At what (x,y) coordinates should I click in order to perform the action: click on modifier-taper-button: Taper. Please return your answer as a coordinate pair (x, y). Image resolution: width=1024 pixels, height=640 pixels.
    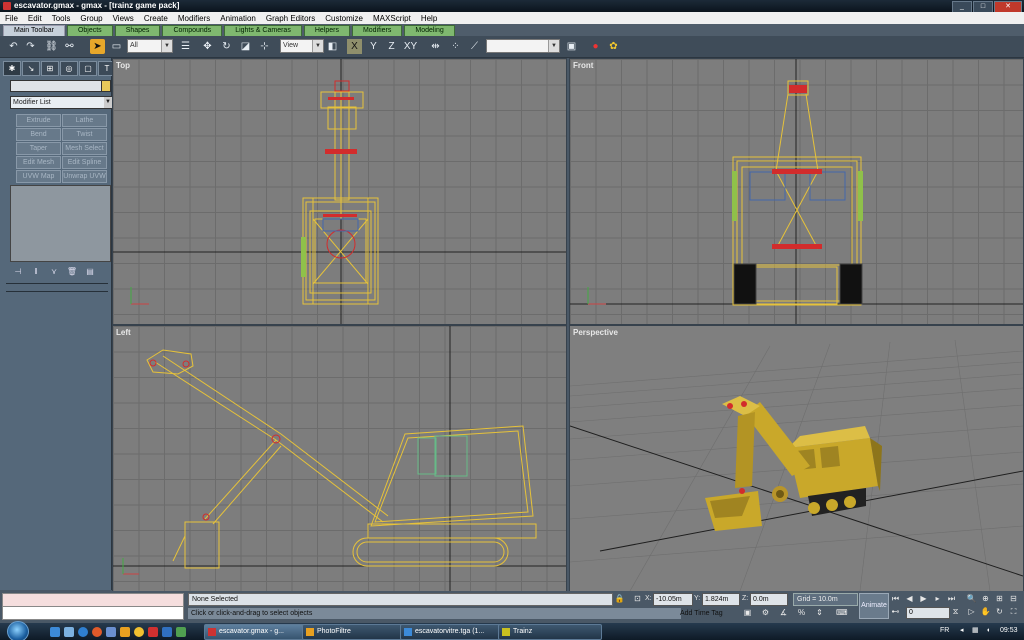
    Looking at the image, I should click on (38, 148).